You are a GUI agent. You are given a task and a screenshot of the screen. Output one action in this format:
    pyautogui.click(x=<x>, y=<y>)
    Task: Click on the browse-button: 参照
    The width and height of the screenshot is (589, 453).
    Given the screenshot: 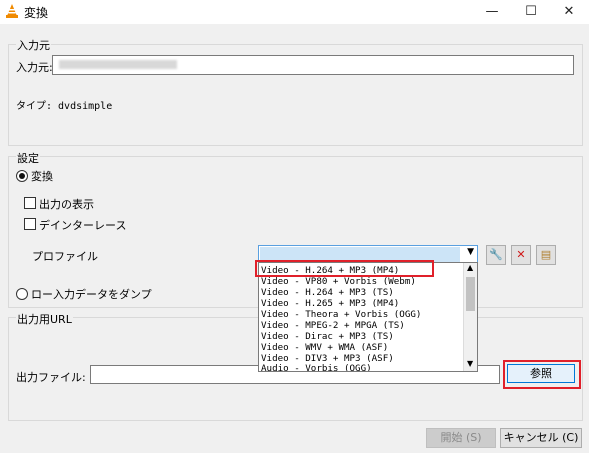 What is the action you would take?
    pyautogui.click(x=541, y=373)
    